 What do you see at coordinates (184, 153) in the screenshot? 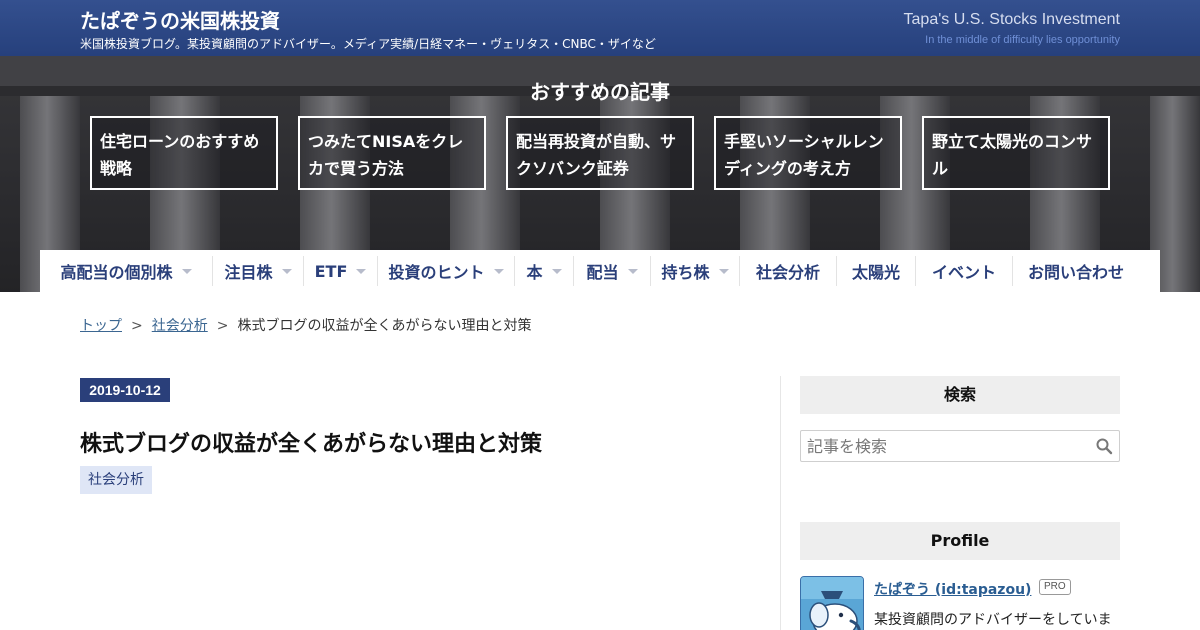
I see `recommended-card-mortgage: 住宅ローンのおすすめ戦略` at bounding box center [184, 153].